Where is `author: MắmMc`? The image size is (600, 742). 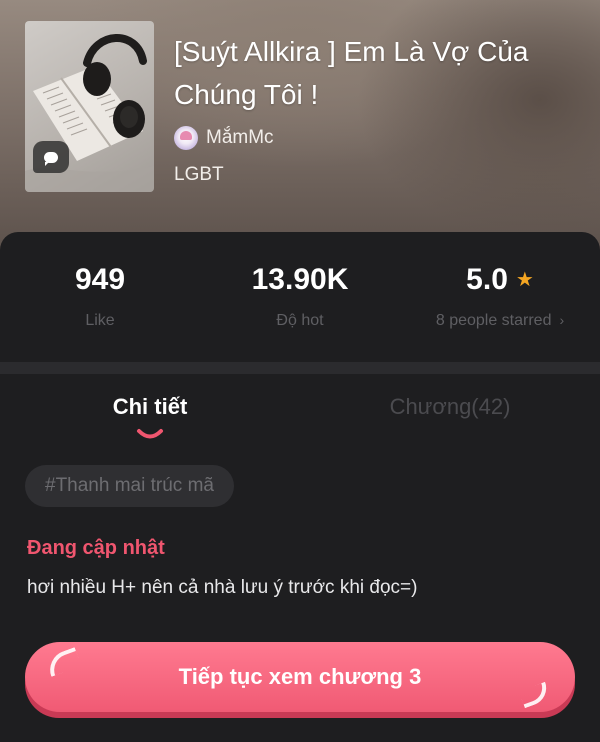
author: MắmMc is located at coordinates (224, 138).